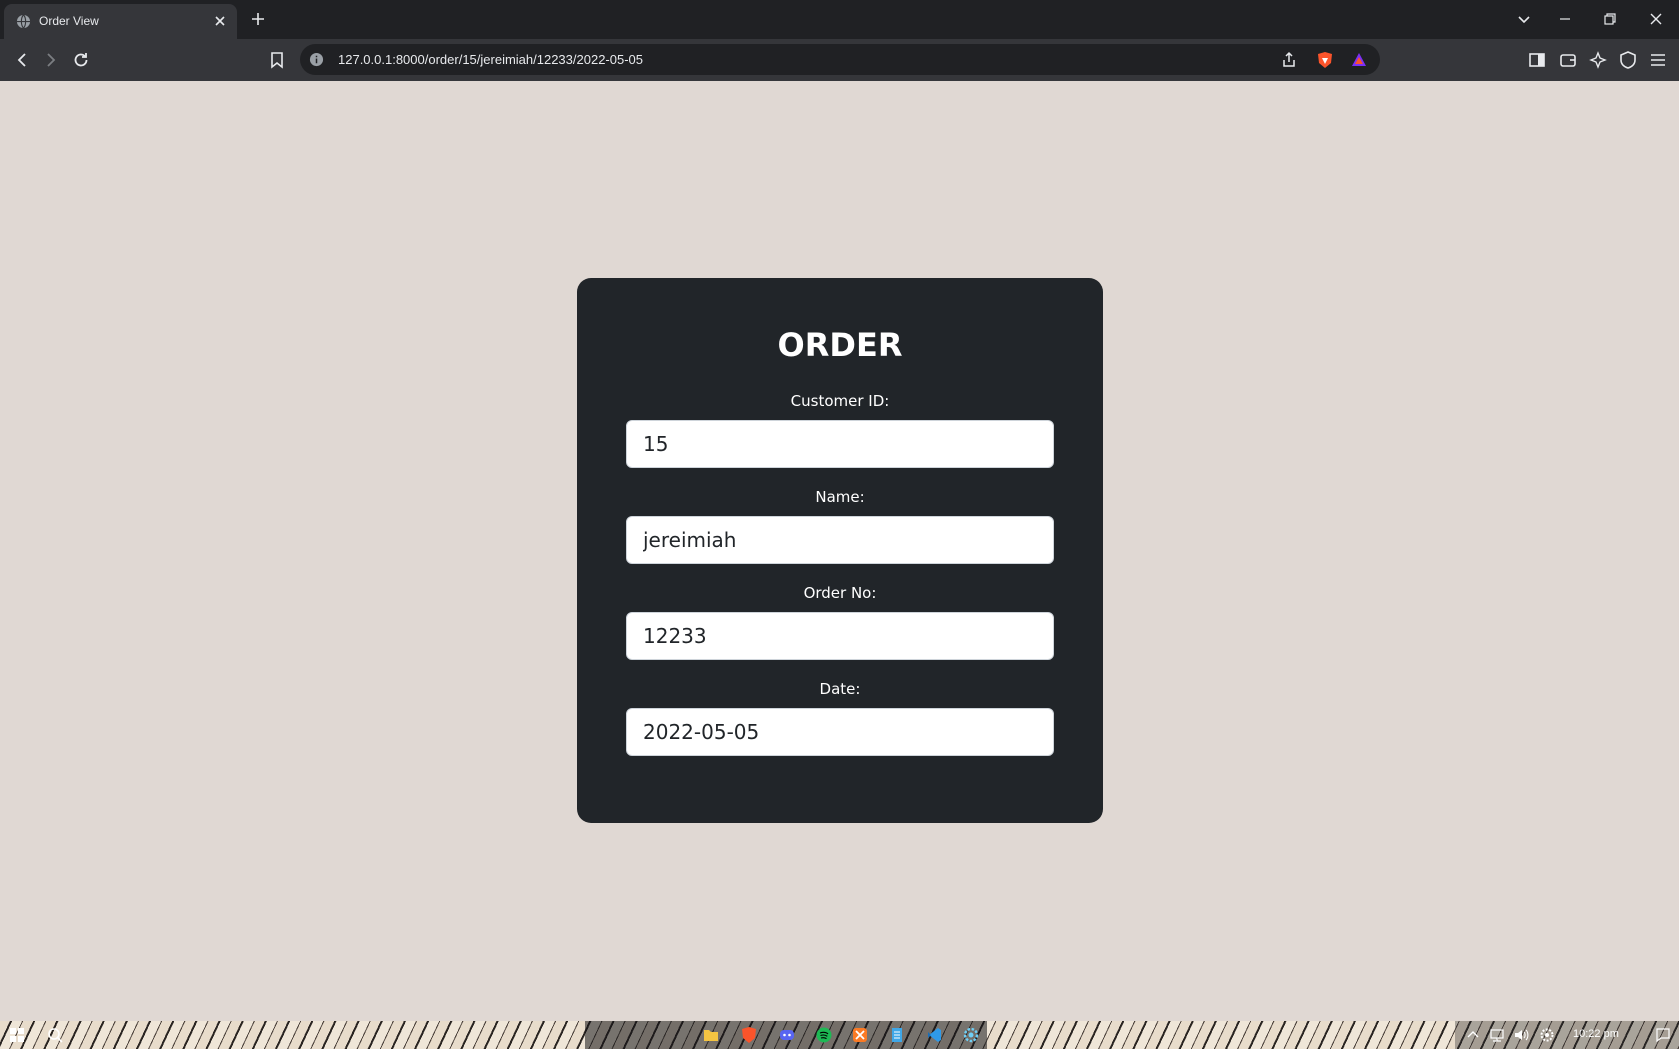 The height and width of the screenshot is (1049, 1679). Describe the element at coordinates (1598, 60) in the screenshot. I see `leo-icon` at that location.